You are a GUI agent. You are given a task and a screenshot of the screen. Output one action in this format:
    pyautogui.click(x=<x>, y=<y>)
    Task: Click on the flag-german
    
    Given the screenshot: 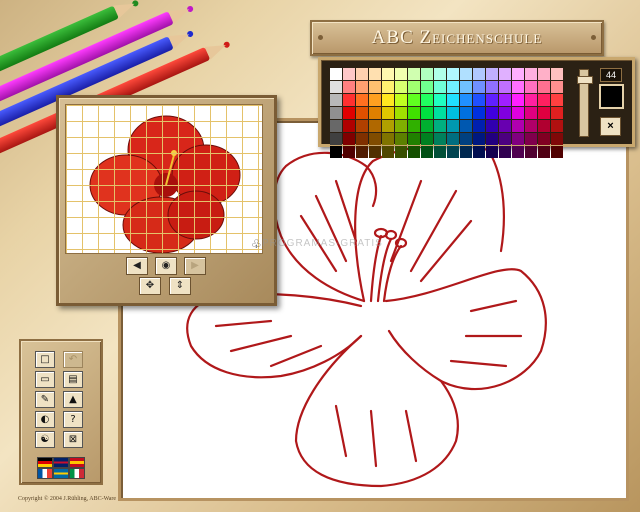 What is the action you would take?
    pyautogui.click(x=45, y=462)
    